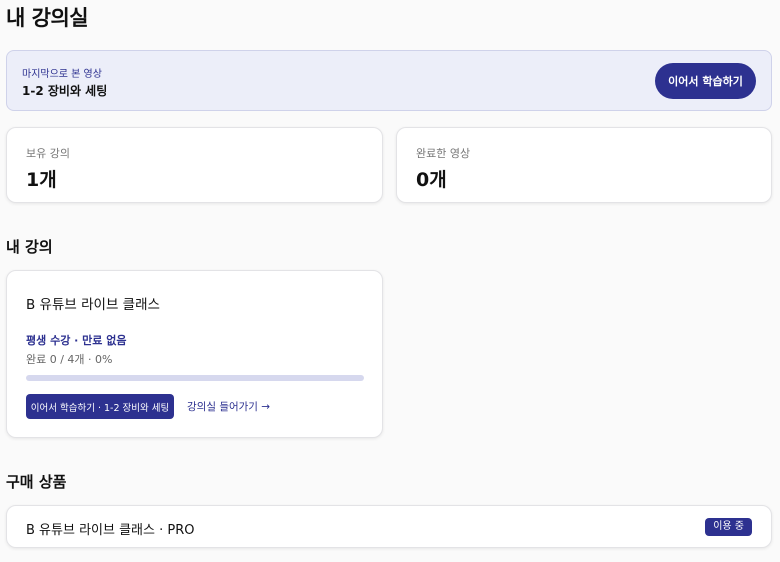 Image resolution: width=780 pixels, height=562 pixels. Describe the element at coordinates (48, 153) in the screenshot. I see `stat-label: 보유 강의` at that location.